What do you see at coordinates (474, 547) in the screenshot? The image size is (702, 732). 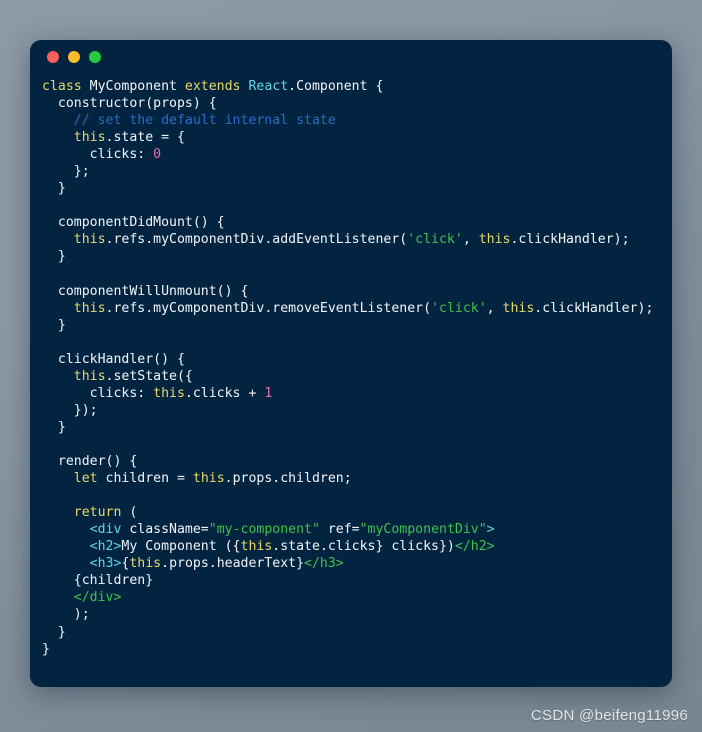 I see `code-token: </h2>` at bounding box center [474, 547].